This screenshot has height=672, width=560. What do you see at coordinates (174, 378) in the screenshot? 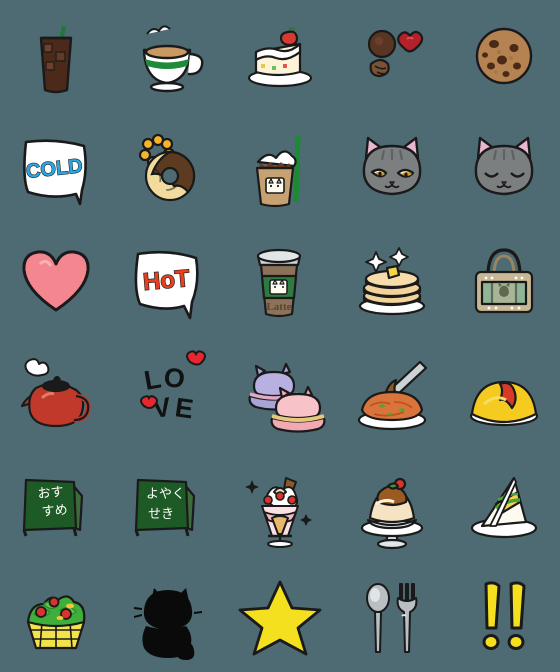
I see `love-o: O` at bounding box center [174, 378].